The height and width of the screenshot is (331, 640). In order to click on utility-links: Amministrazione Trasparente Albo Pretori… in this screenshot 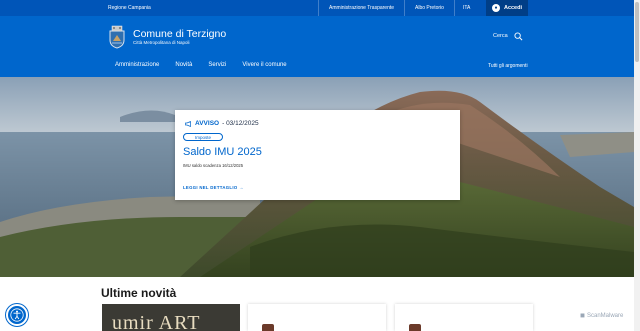, I will do `click(398, 8)`.